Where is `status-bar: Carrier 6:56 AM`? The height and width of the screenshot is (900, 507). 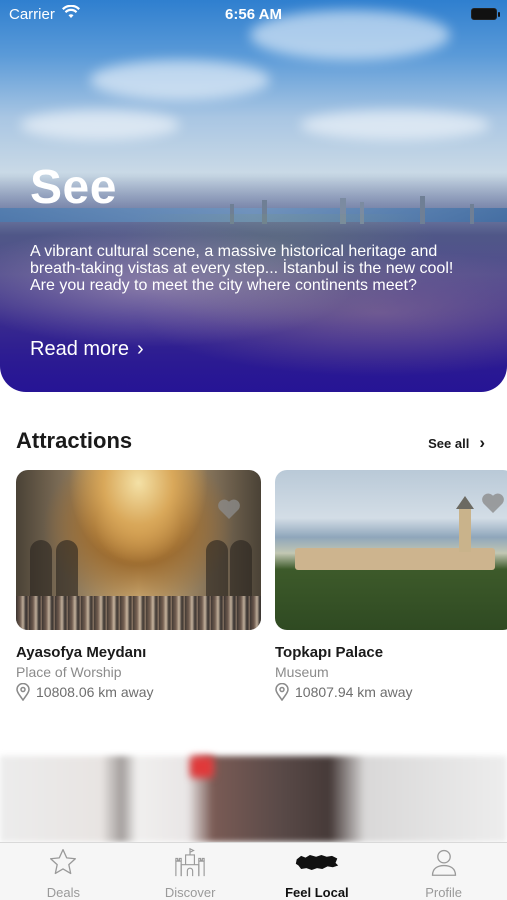 status-bar: Carrier 6:56 AM is located at coordinates (253, 14).